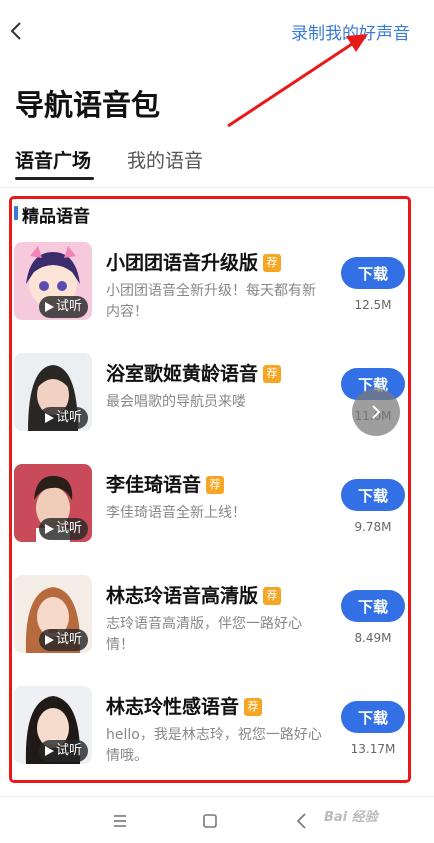  Describe the element at coordinates (53, 159) in the screenshot. I see `tab-voice-square: 语音广场` at that location.